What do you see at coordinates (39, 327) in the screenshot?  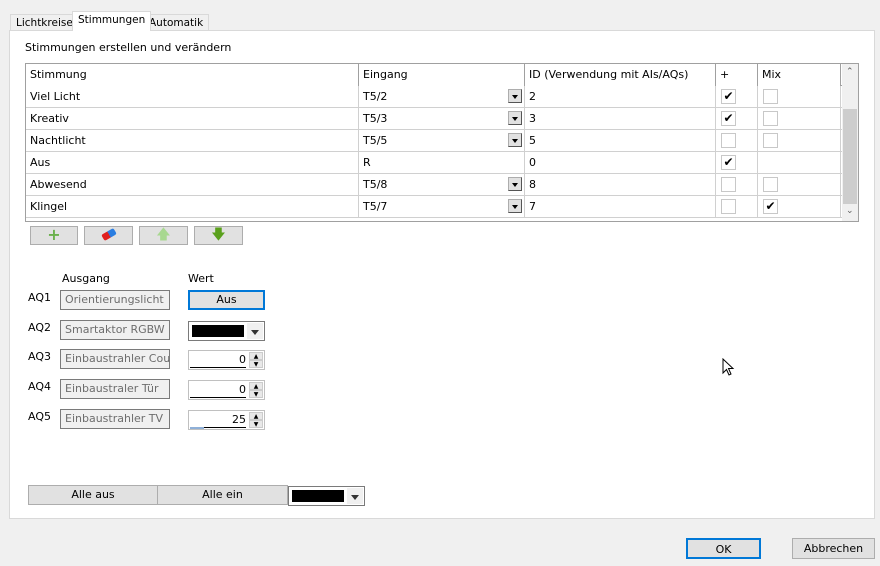 I see `output-id: AQ2` at bounding box center [39, 327].